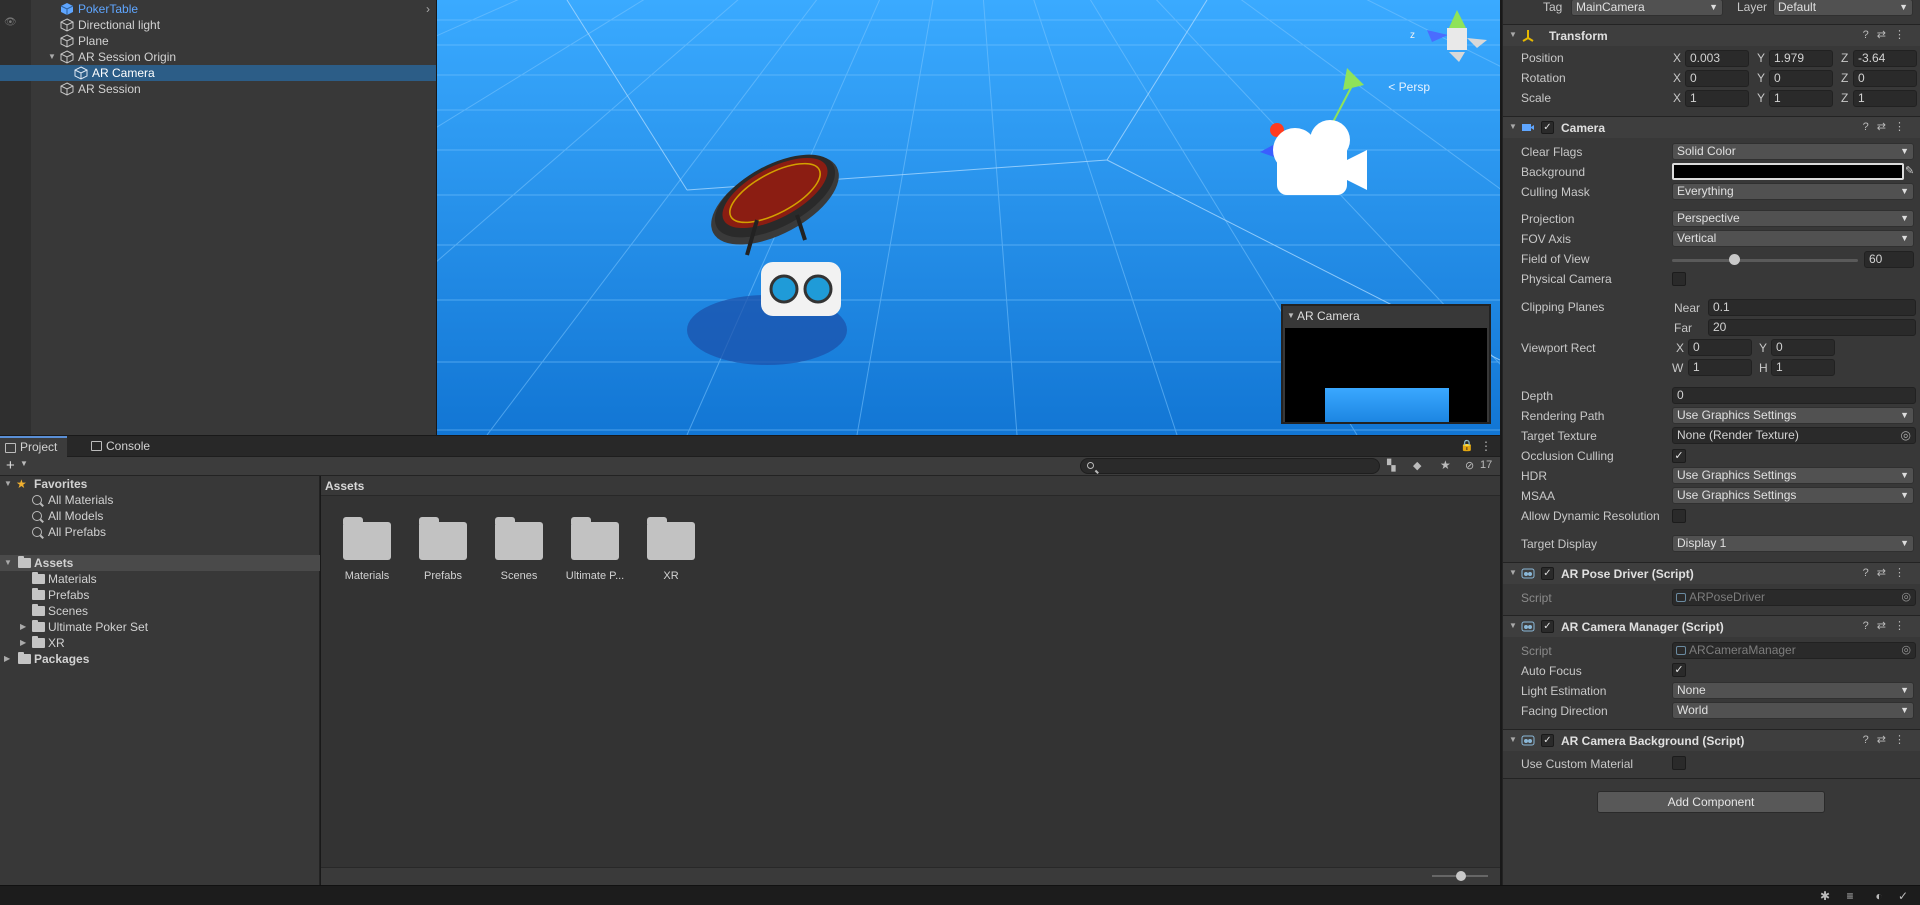  I want to click on asset-folder-scenes: Scenes, so click(518, 549).